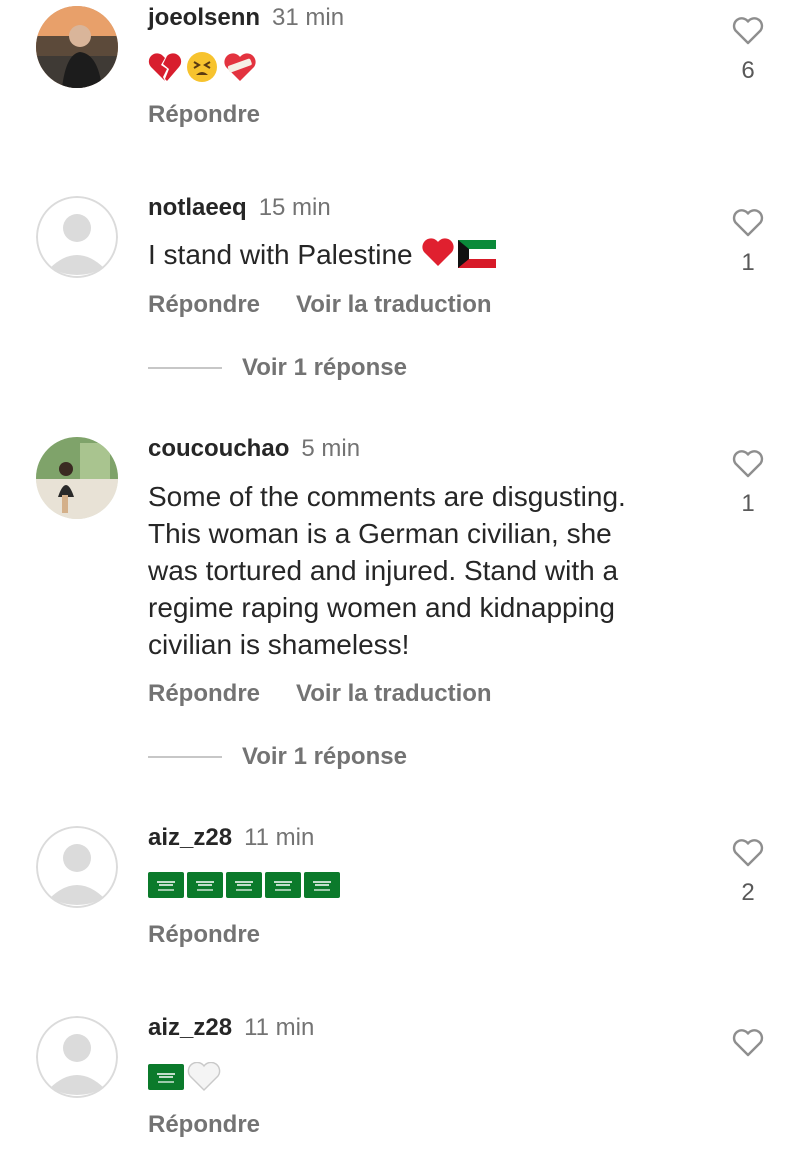  What do you see at coordinates (387, 496) in the screenshot?
I see `comment-text-line: Some of the comments are disgusting.` at bounding box center [387, 496].